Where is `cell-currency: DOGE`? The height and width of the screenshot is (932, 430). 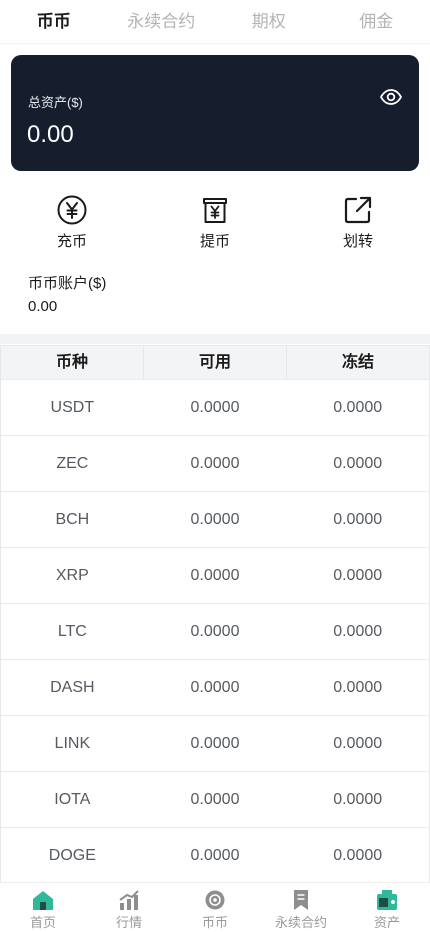
cell-currency: DOGE is located at coordinates (72, 855).